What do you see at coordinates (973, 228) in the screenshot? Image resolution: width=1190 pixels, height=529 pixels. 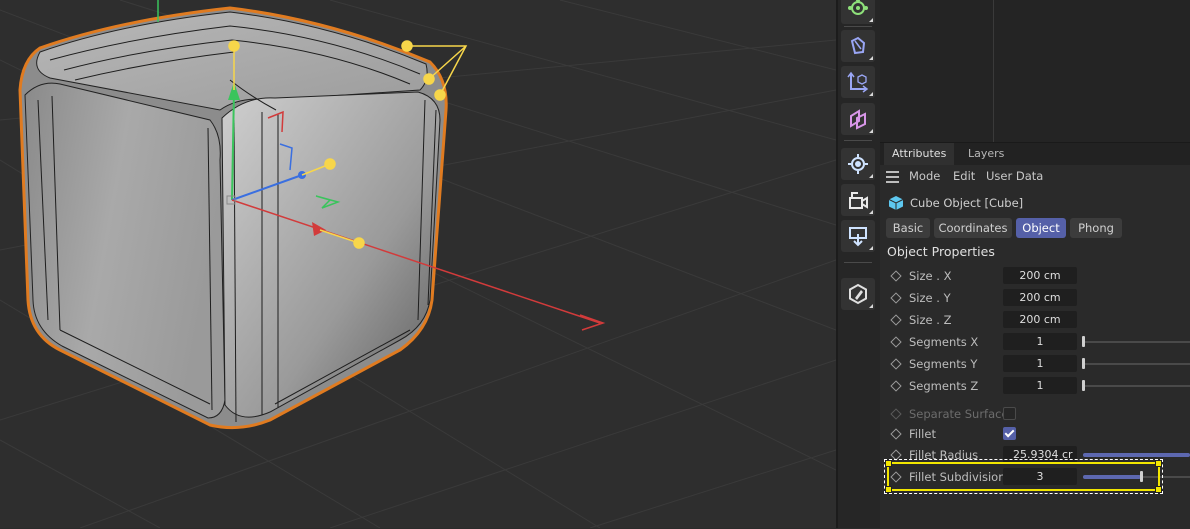 I see `coordinates-button: Coordinates` at bounding box center [973, 228].